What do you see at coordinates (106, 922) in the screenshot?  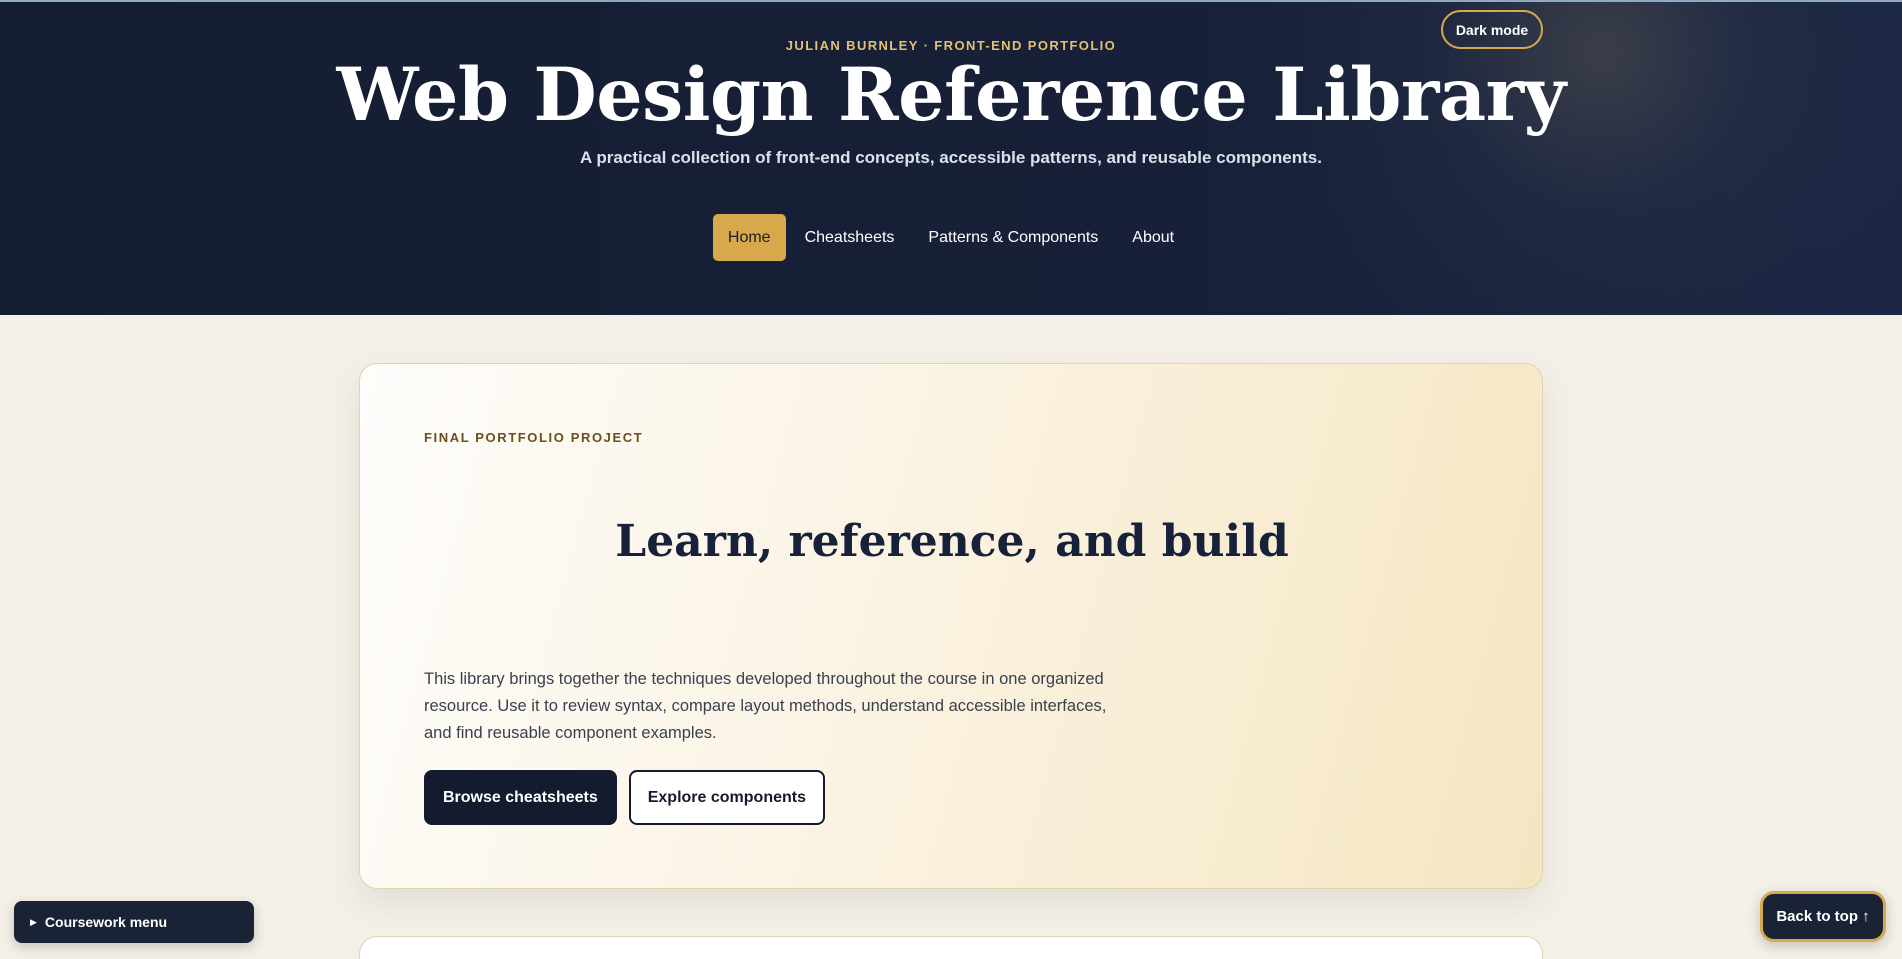 I see `coursework-menu-label: Coursework menu` at bounding box center [106, 922].